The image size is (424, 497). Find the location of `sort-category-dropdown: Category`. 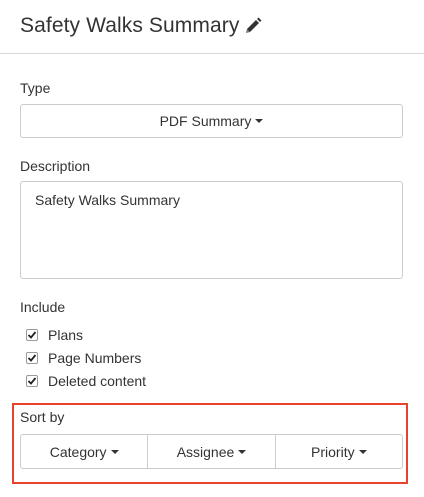

sort-category-dropdown: Category is located at coordinates (84, 451).